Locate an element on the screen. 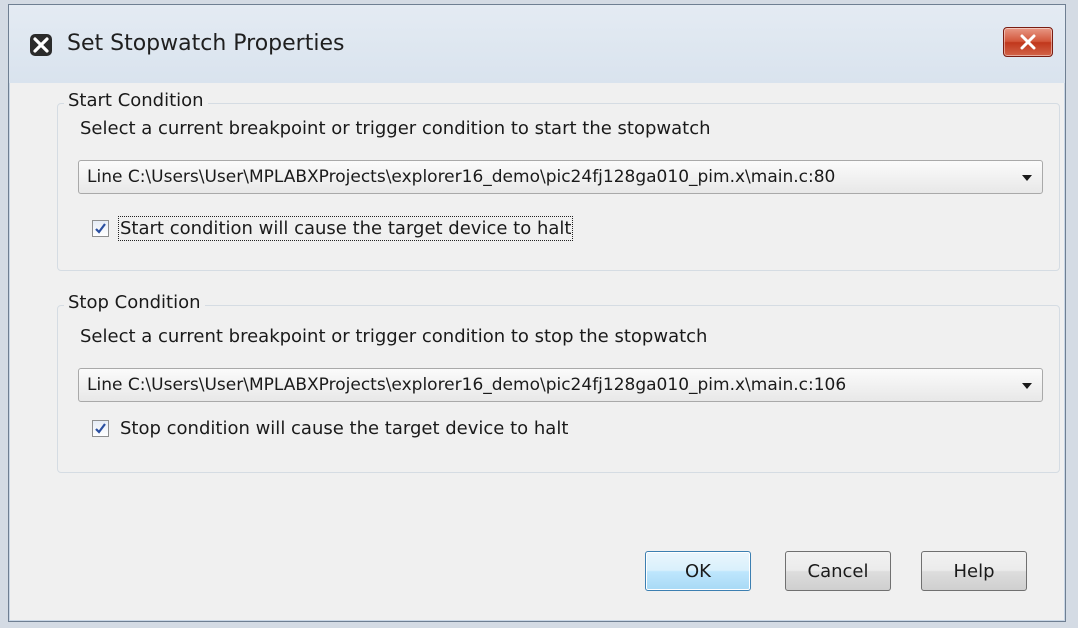  start-condition-title: Start Condition is located at coordinates (136, 100).